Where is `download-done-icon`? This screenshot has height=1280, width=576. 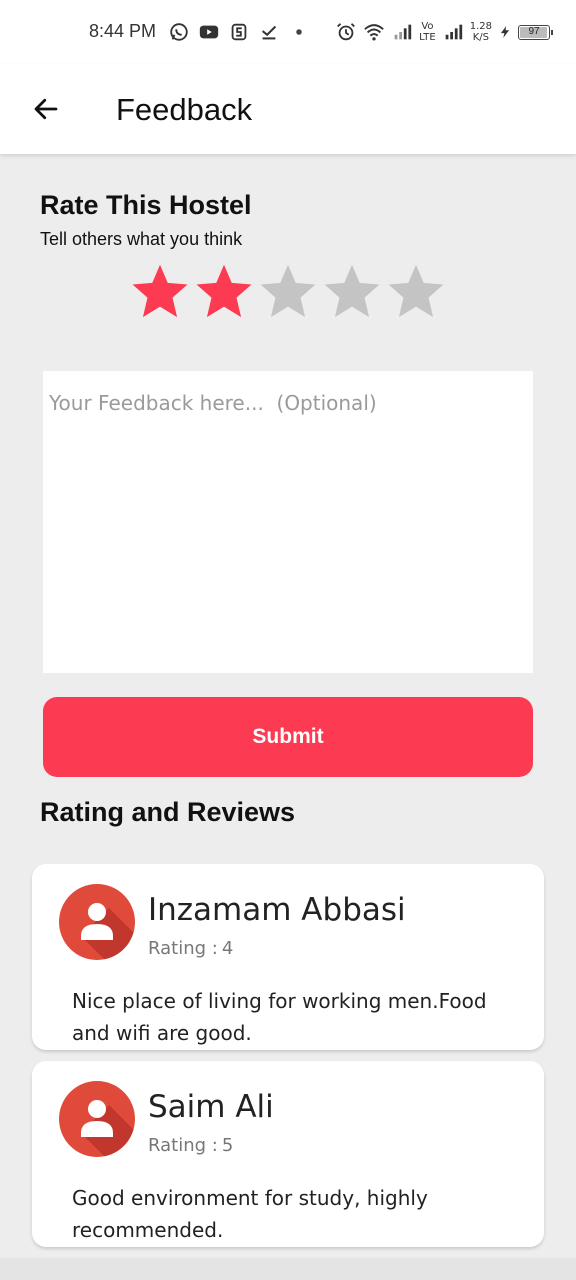 download-done-icon is located at coordinates (269, 32).